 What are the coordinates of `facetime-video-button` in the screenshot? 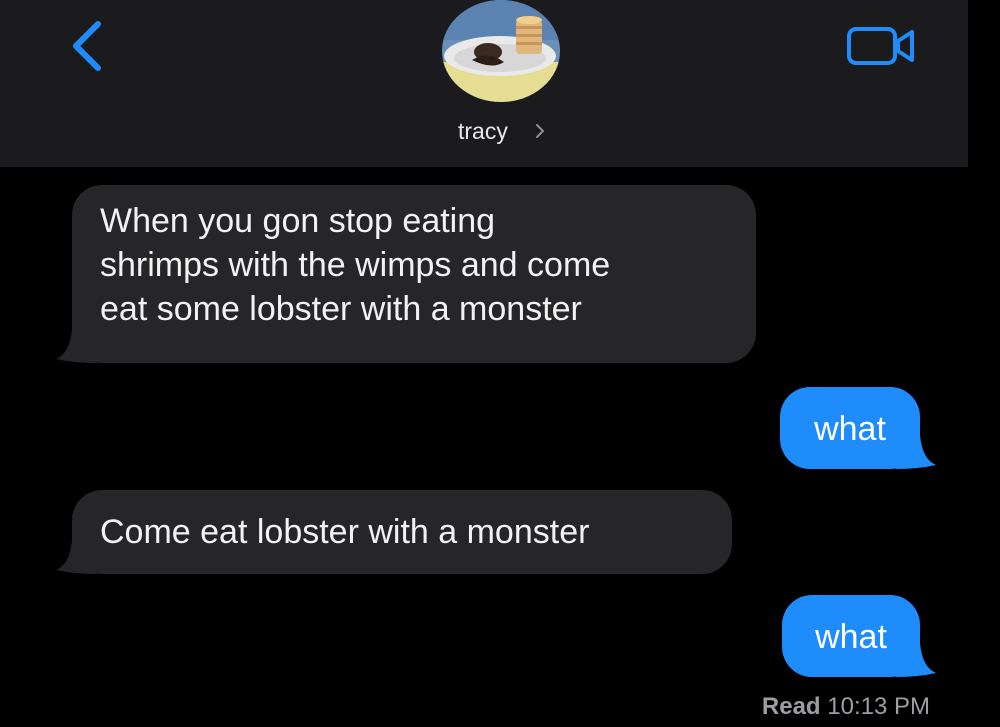 It's located at (881, 46).